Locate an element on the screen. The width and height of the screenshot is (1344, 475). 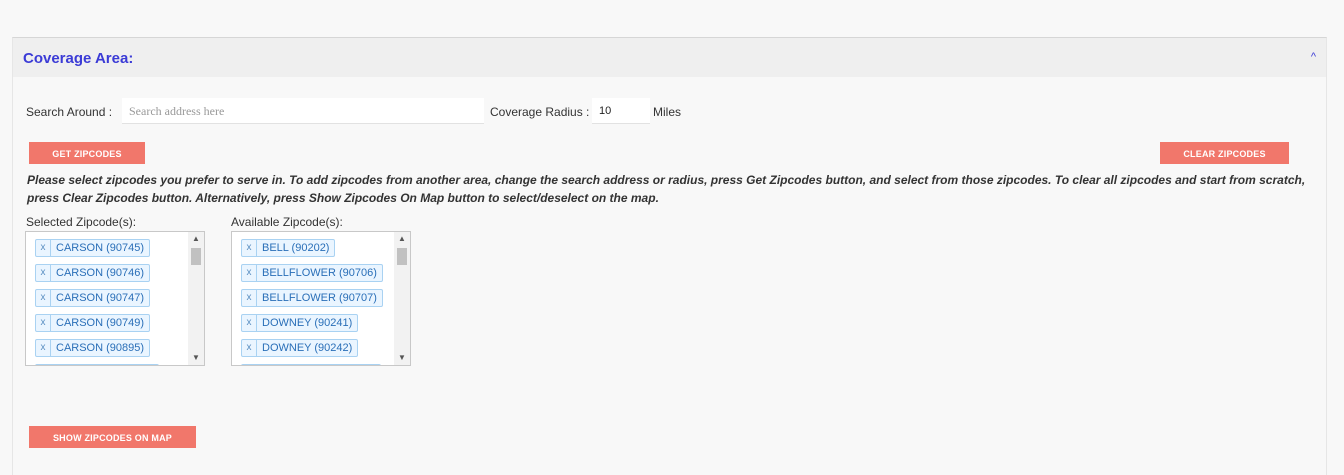
zipcode-tag: x CARSON (90747) is located at coordinates (93, 298).